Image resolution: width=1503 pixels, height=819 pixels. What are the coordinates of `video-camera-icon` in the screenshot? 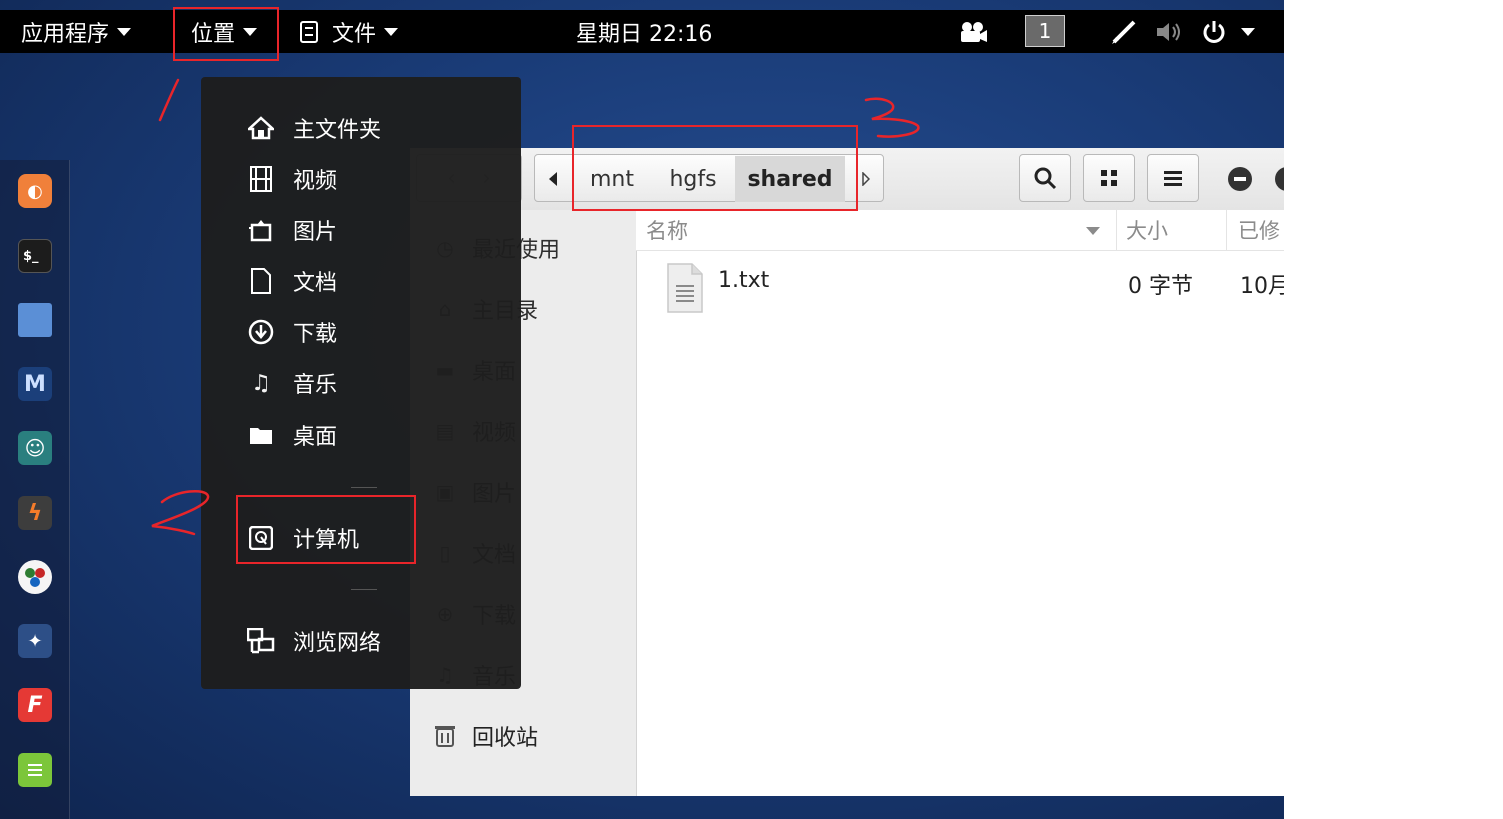 It's located at (973, 31).